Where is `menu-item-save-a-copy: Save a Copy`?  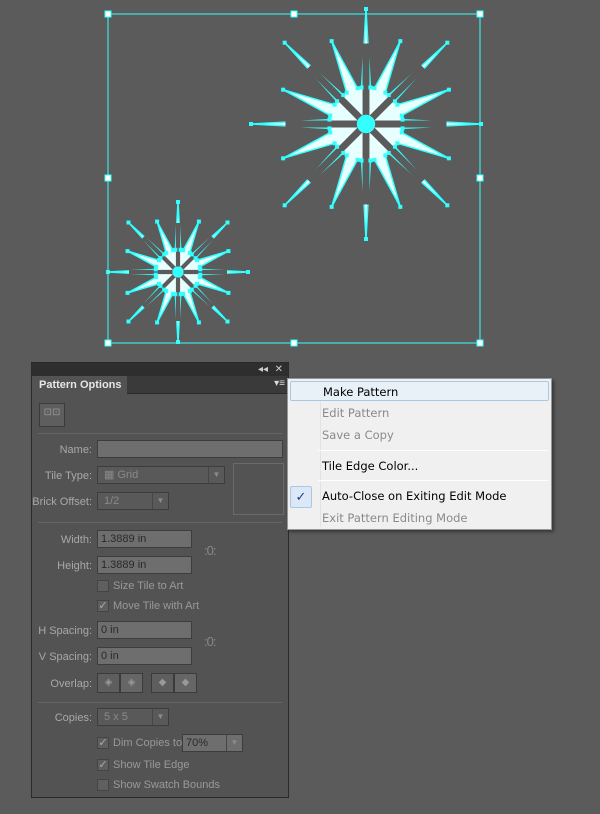 menu-item-save-a-copy: Save a Copy is located at coordinates (419, 435).